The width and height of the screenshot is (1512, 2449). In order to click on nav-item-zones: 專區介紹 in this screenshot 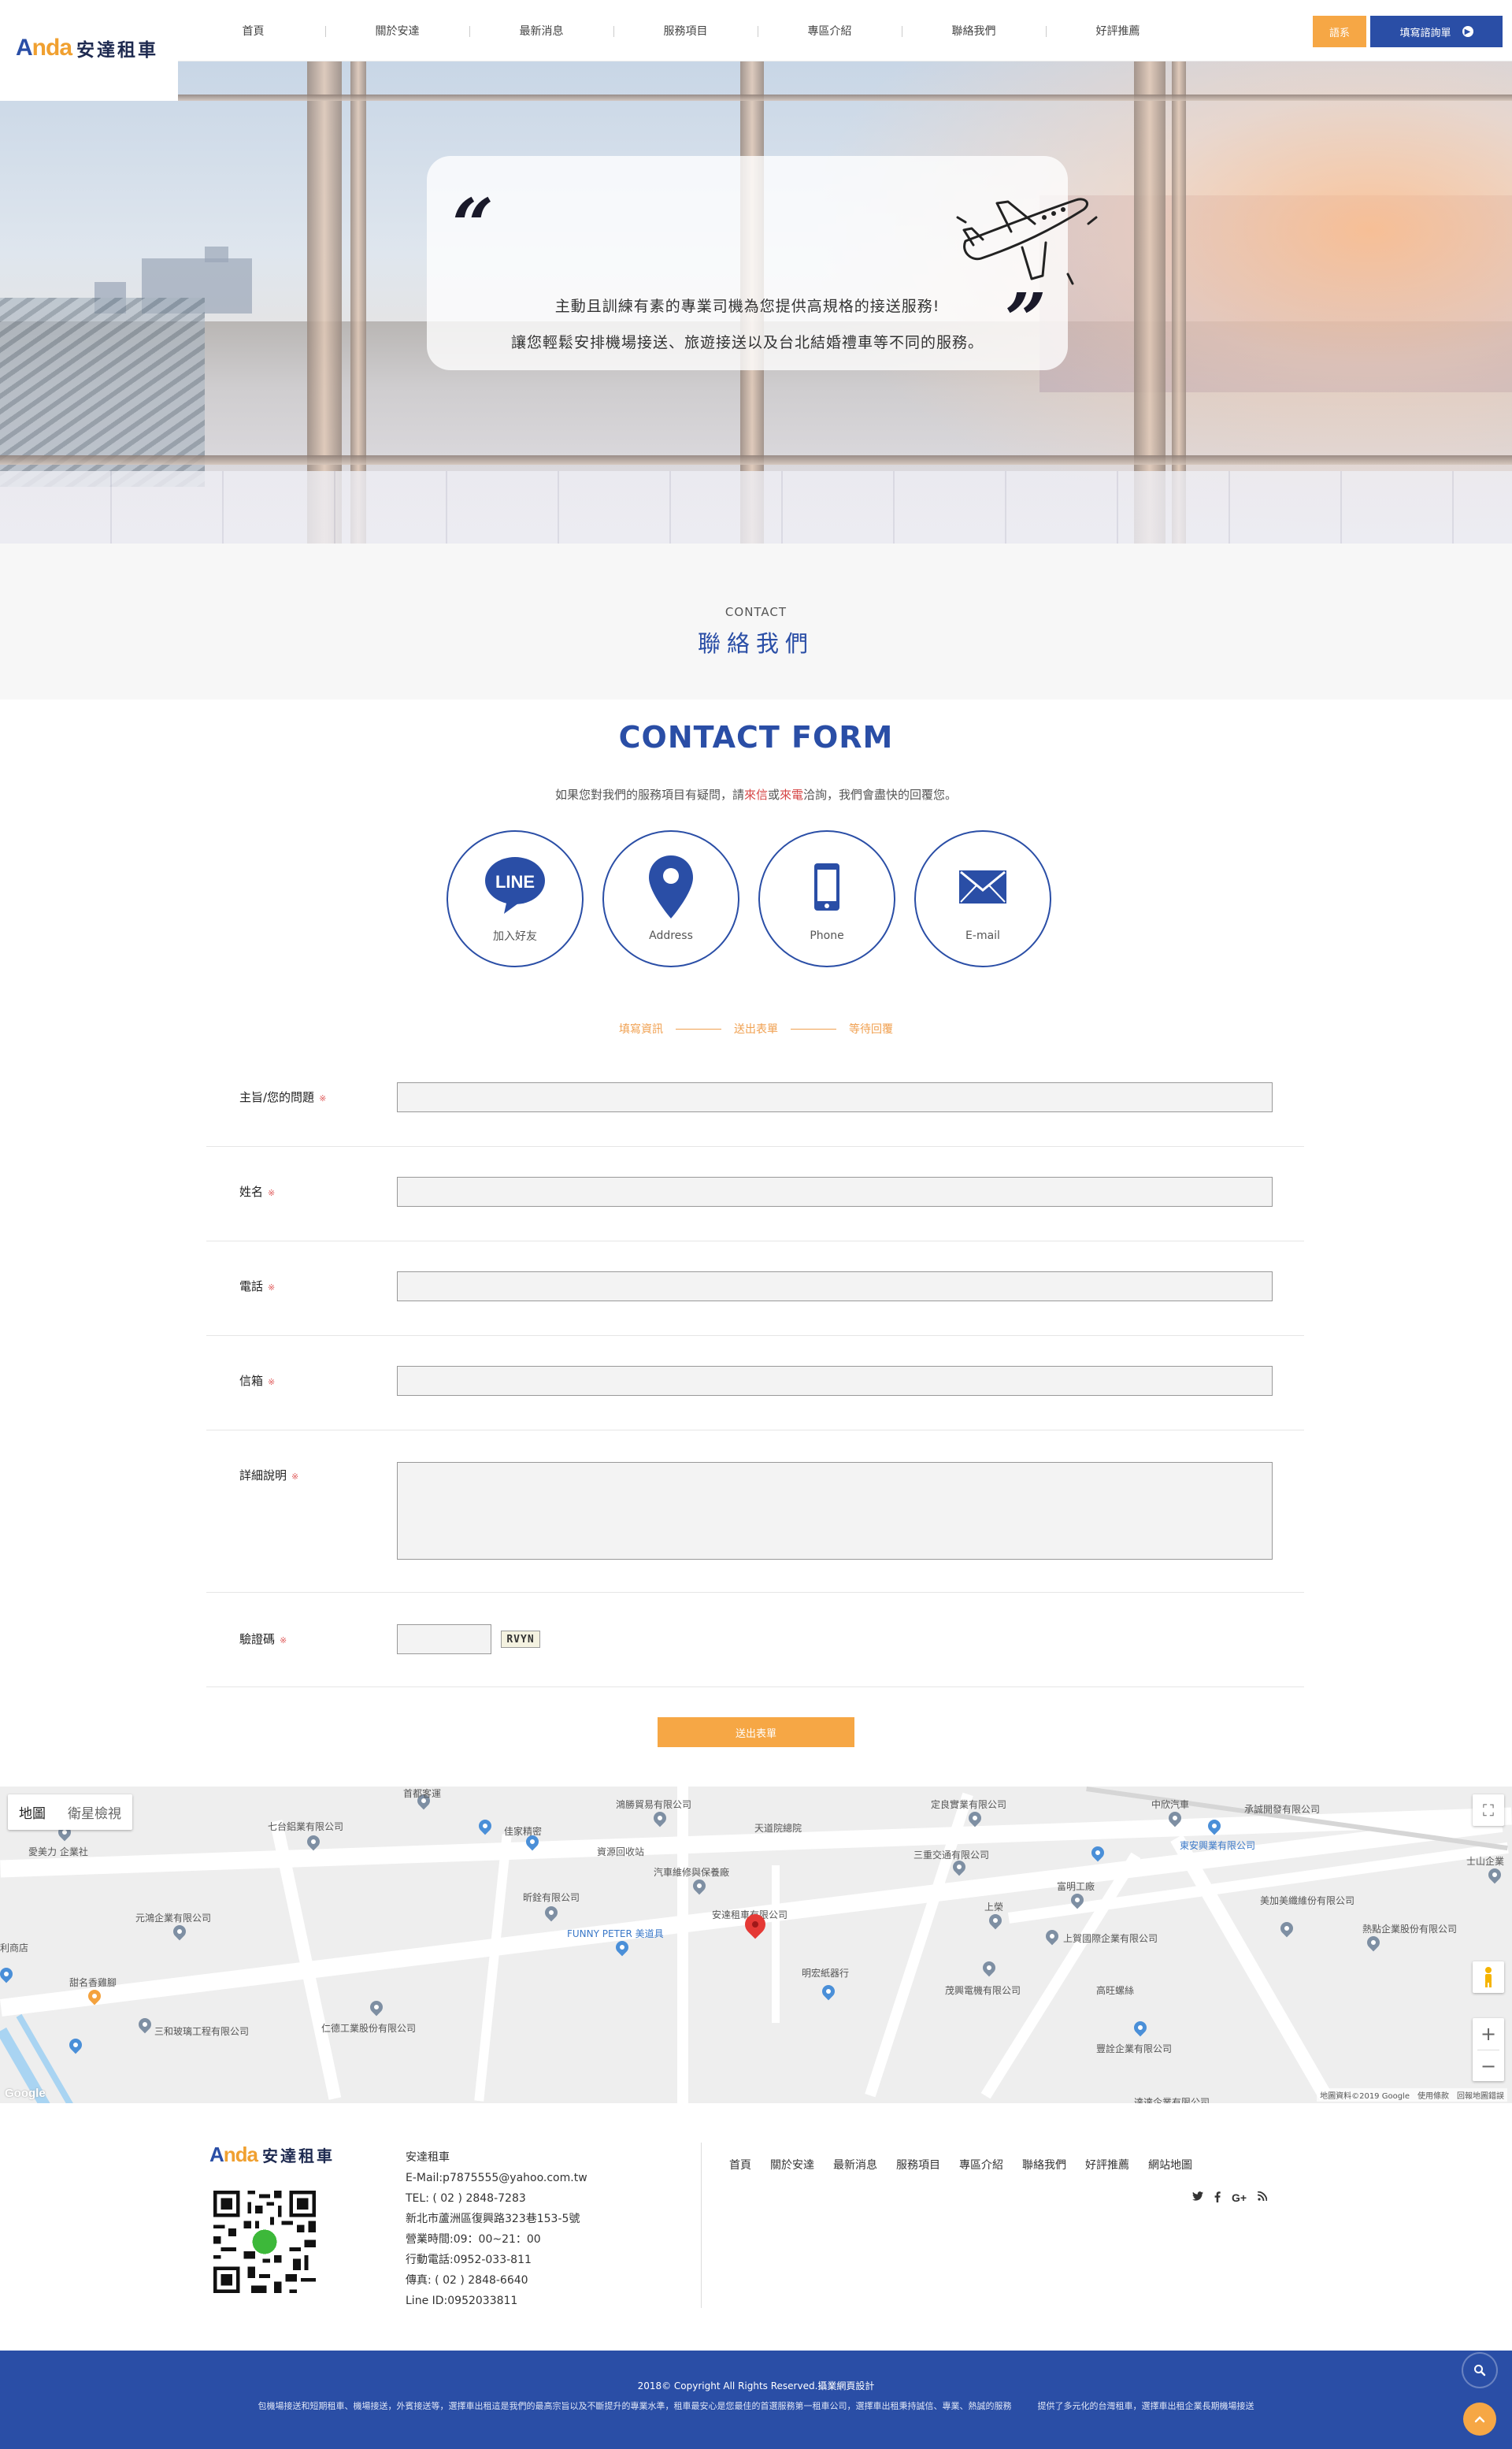, I will do `click(830, 31)`.